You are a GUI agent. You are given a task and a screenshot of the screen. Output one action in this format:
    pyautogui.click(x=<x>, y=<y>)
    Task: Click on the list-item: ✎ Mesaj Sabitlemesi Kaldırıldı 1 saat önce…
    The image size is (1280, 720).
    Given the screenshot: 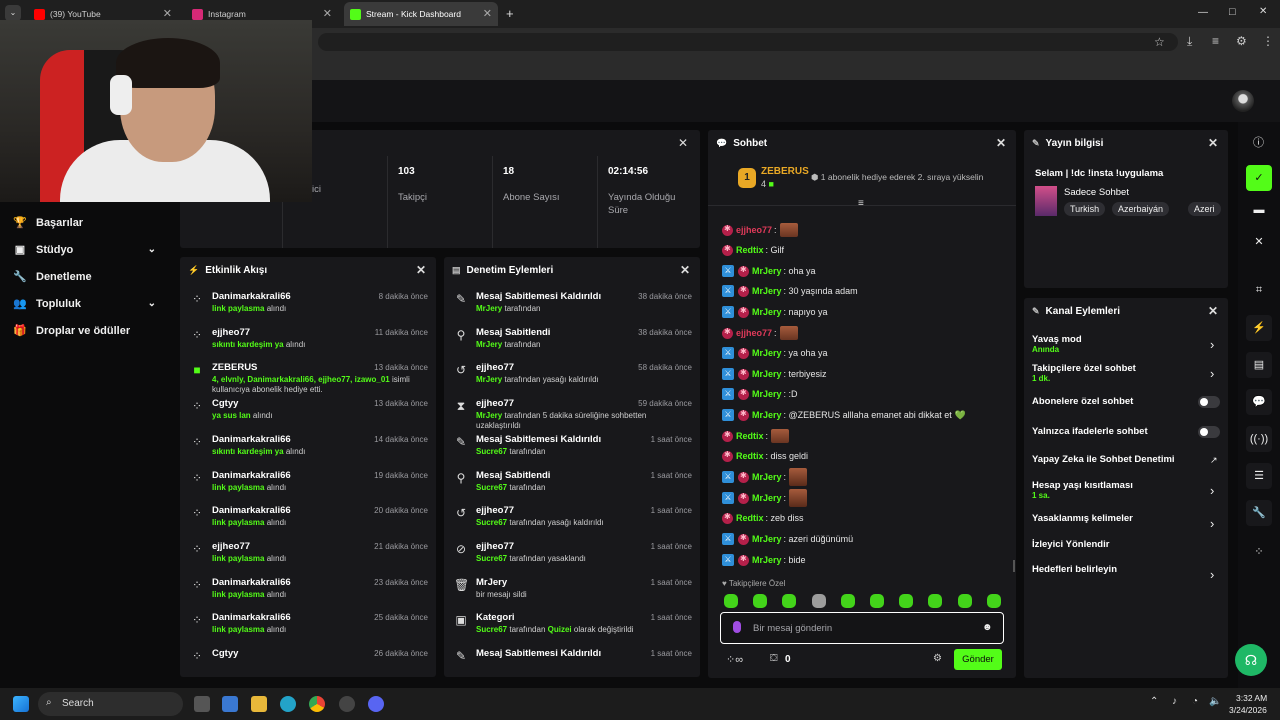 What is the action you would take?
    pyautogui.click(x=572, y=448)
    